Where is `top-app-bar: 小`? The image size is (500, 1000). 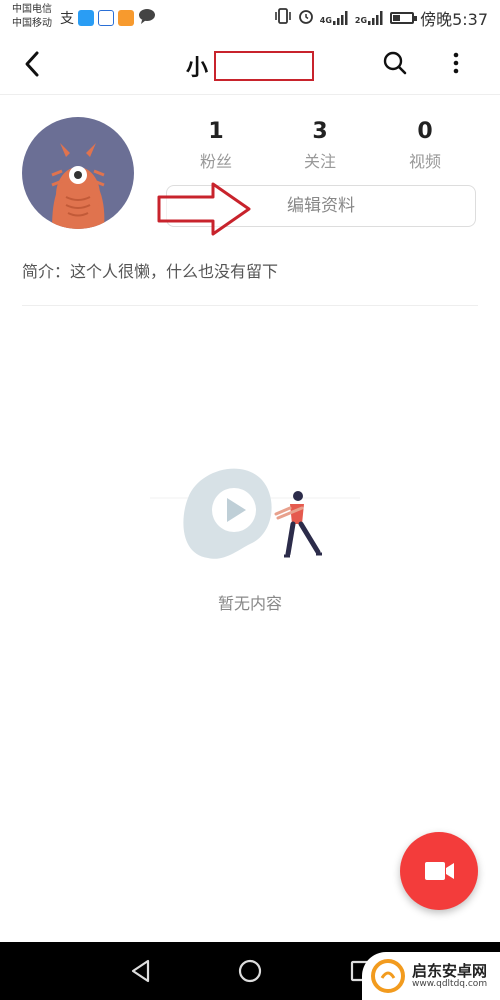
top-app-bar: 小 is located at coordinates (250, 65).